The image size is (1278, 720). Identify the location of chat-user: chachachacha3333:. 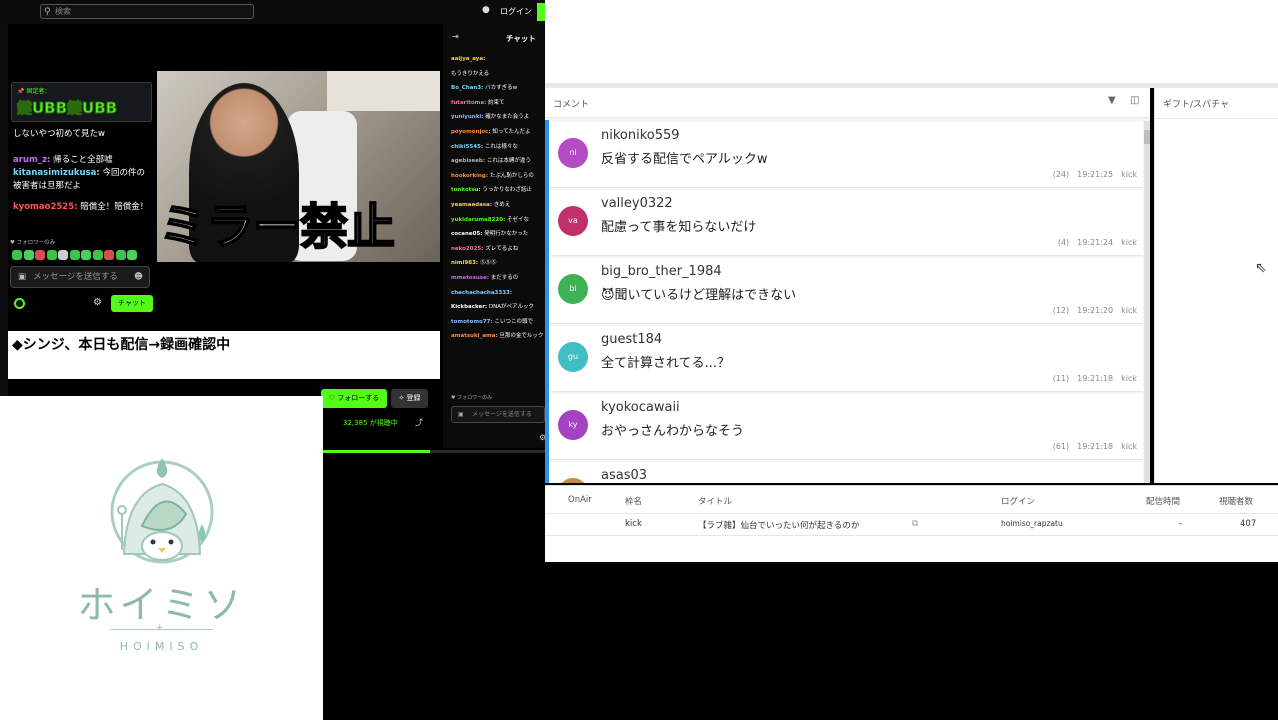
(481, 293).